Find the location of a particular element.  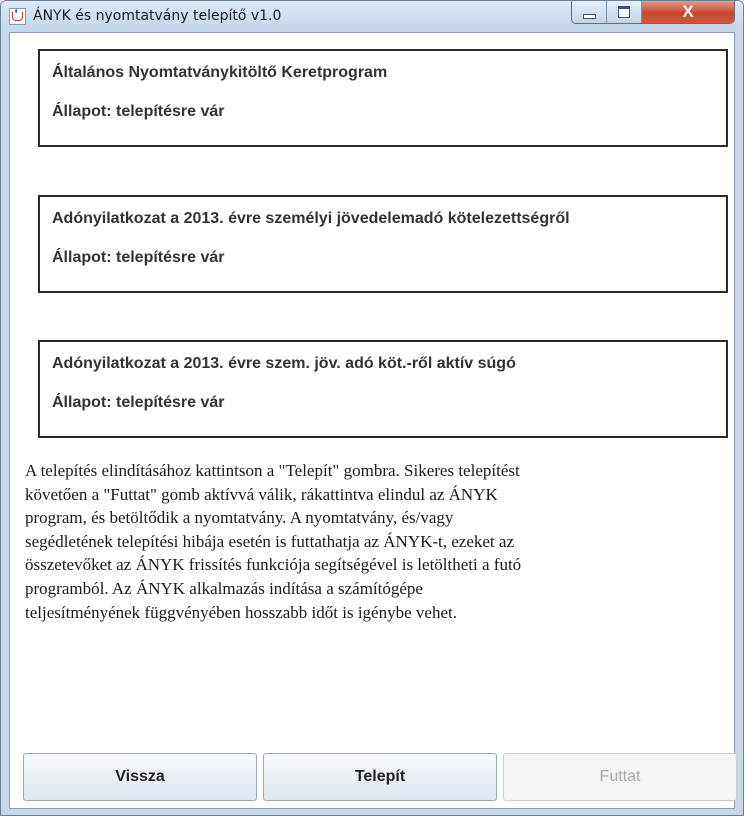

close-button: X is located at coordinates (688, 12).